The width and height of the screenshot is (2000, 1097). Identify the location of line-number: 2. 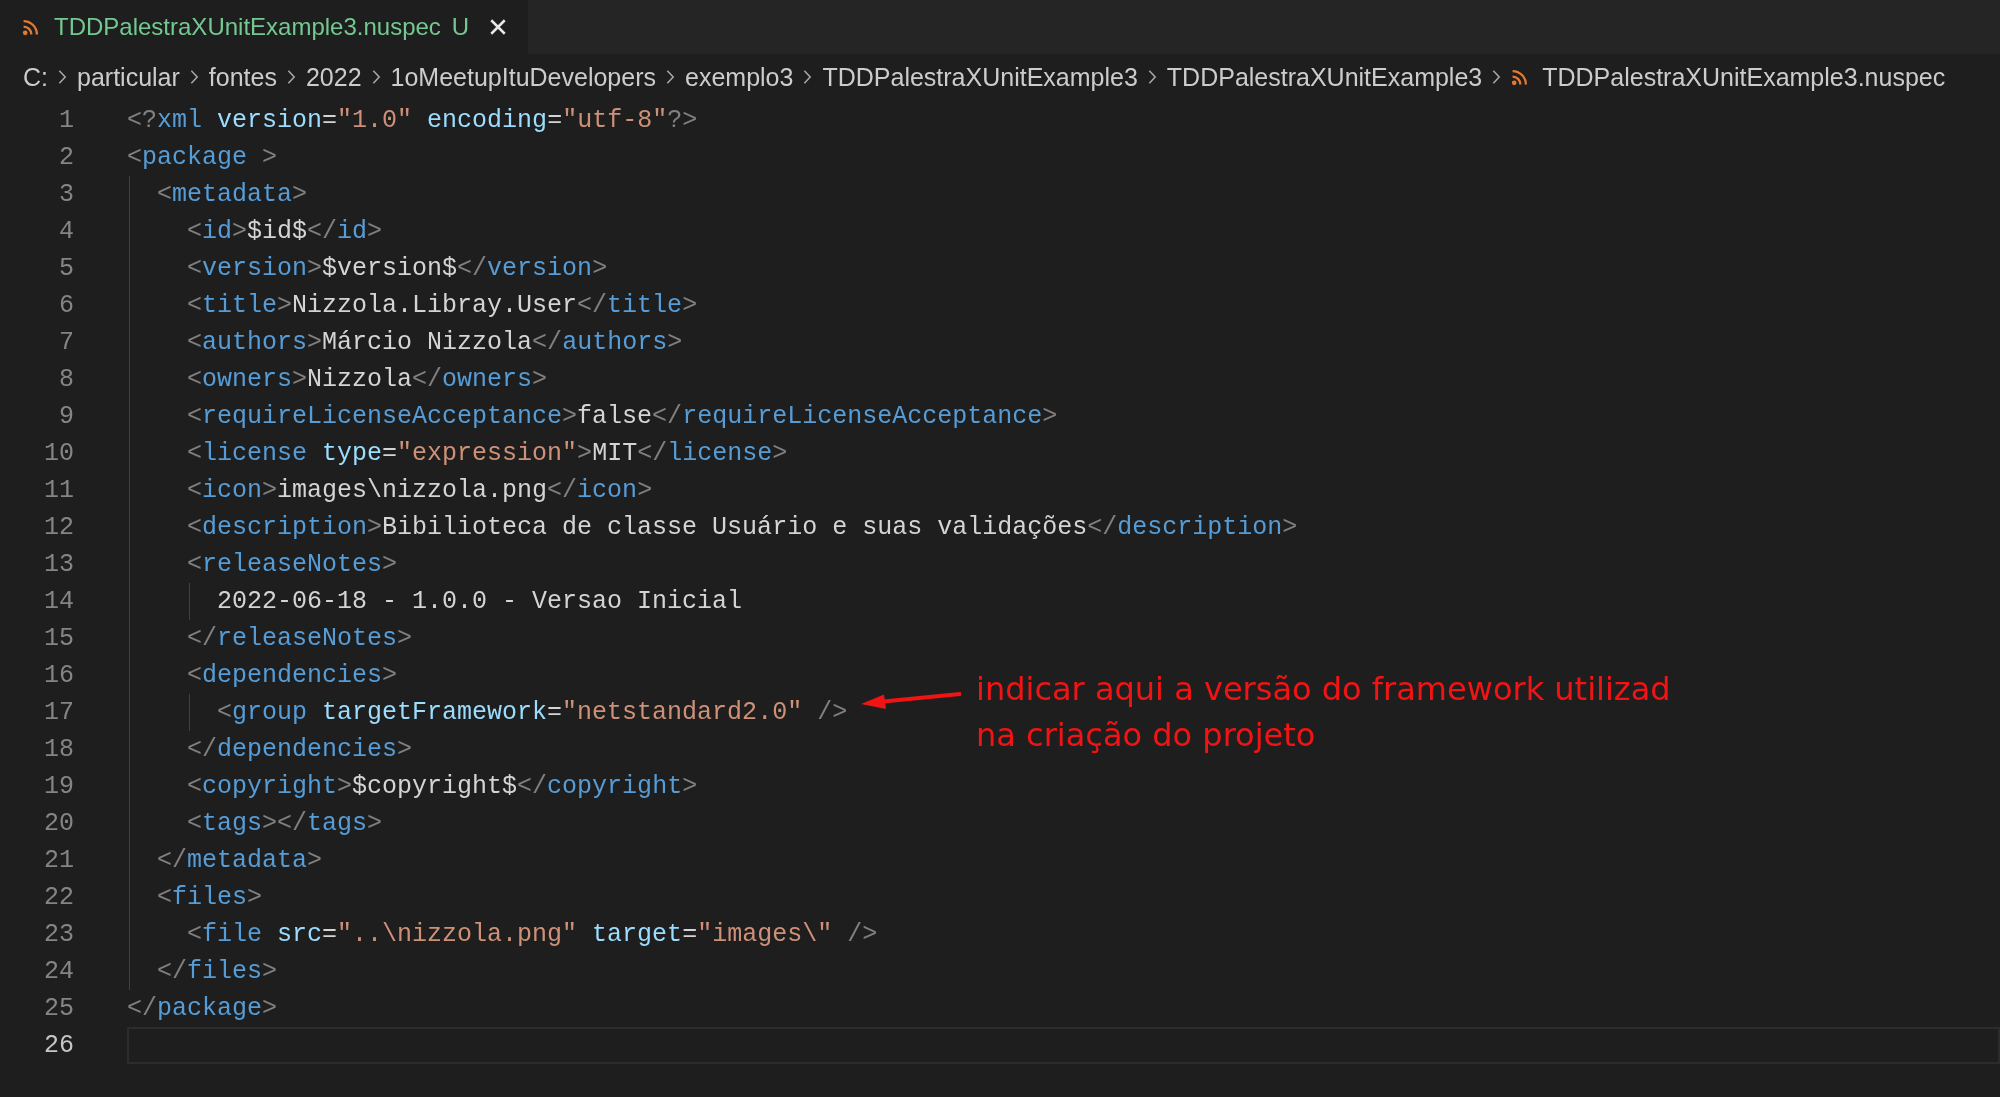
(66, 157).